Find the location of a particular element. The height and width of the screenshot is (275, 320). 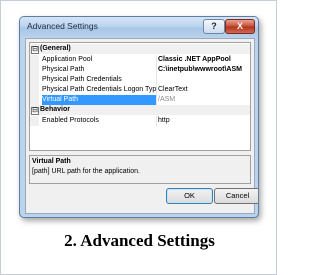

property-row-physical-path: Physical Path C:\inetpub\wwwroot\ASM is located at coordinates (140, 70).